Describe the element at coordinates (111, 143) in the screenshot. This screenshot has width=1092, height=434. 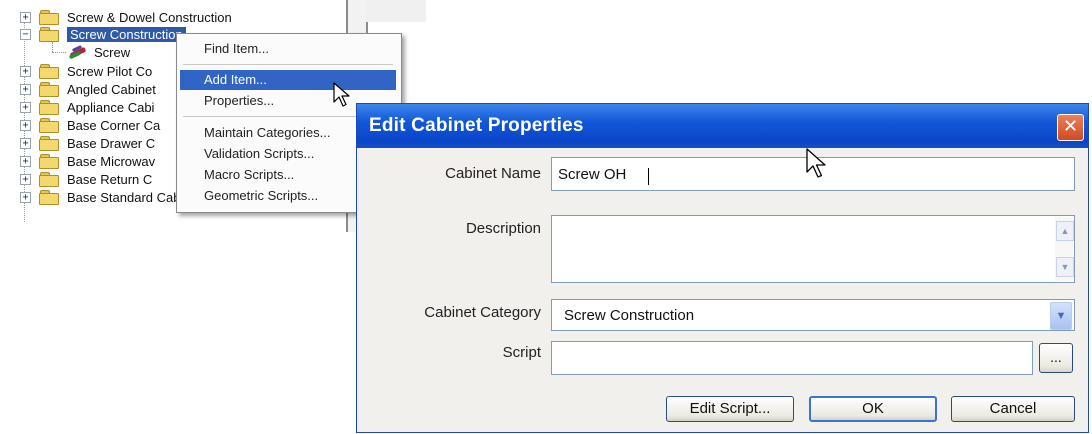
I see `tree-item-label: Base Drawer C` at that location.